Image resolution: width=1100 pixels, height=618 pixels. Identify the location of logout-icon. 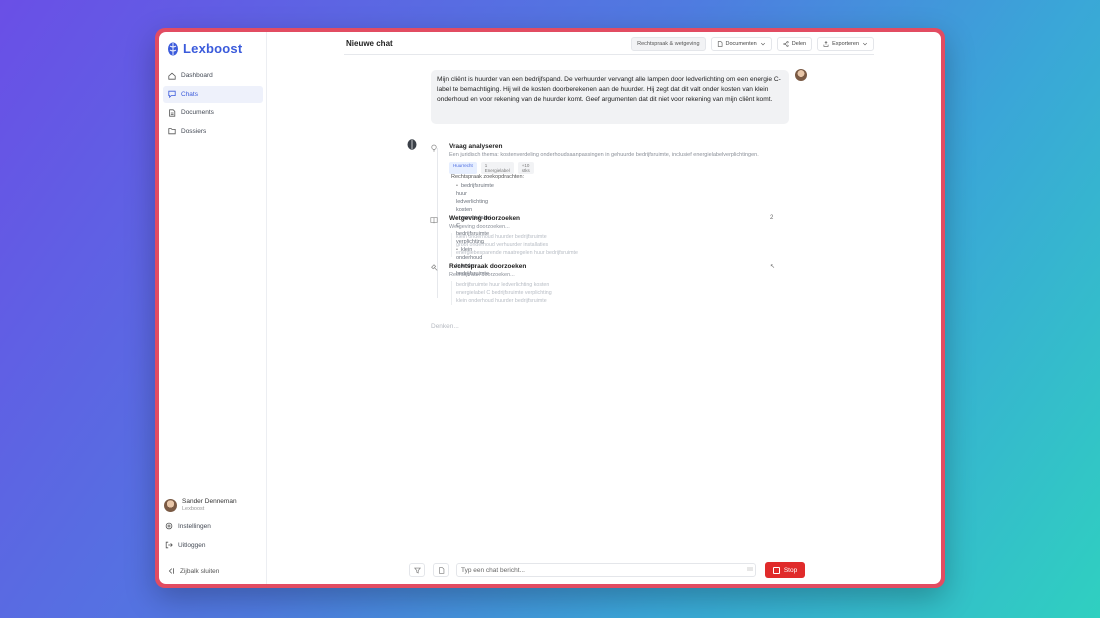
(169, 545).